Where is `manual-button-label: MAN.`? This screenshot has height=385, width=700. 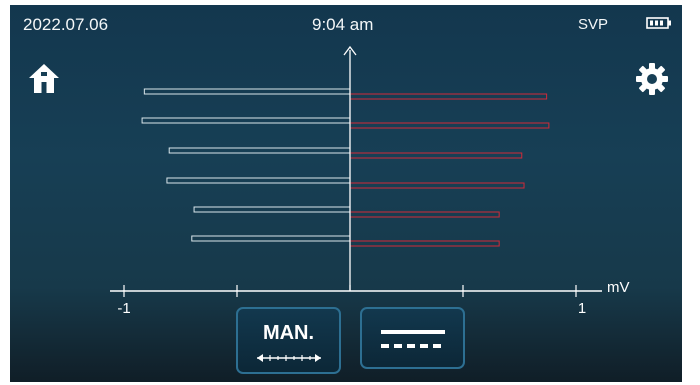
manual-button-label: MAN. is located at coordinates (288, 333).